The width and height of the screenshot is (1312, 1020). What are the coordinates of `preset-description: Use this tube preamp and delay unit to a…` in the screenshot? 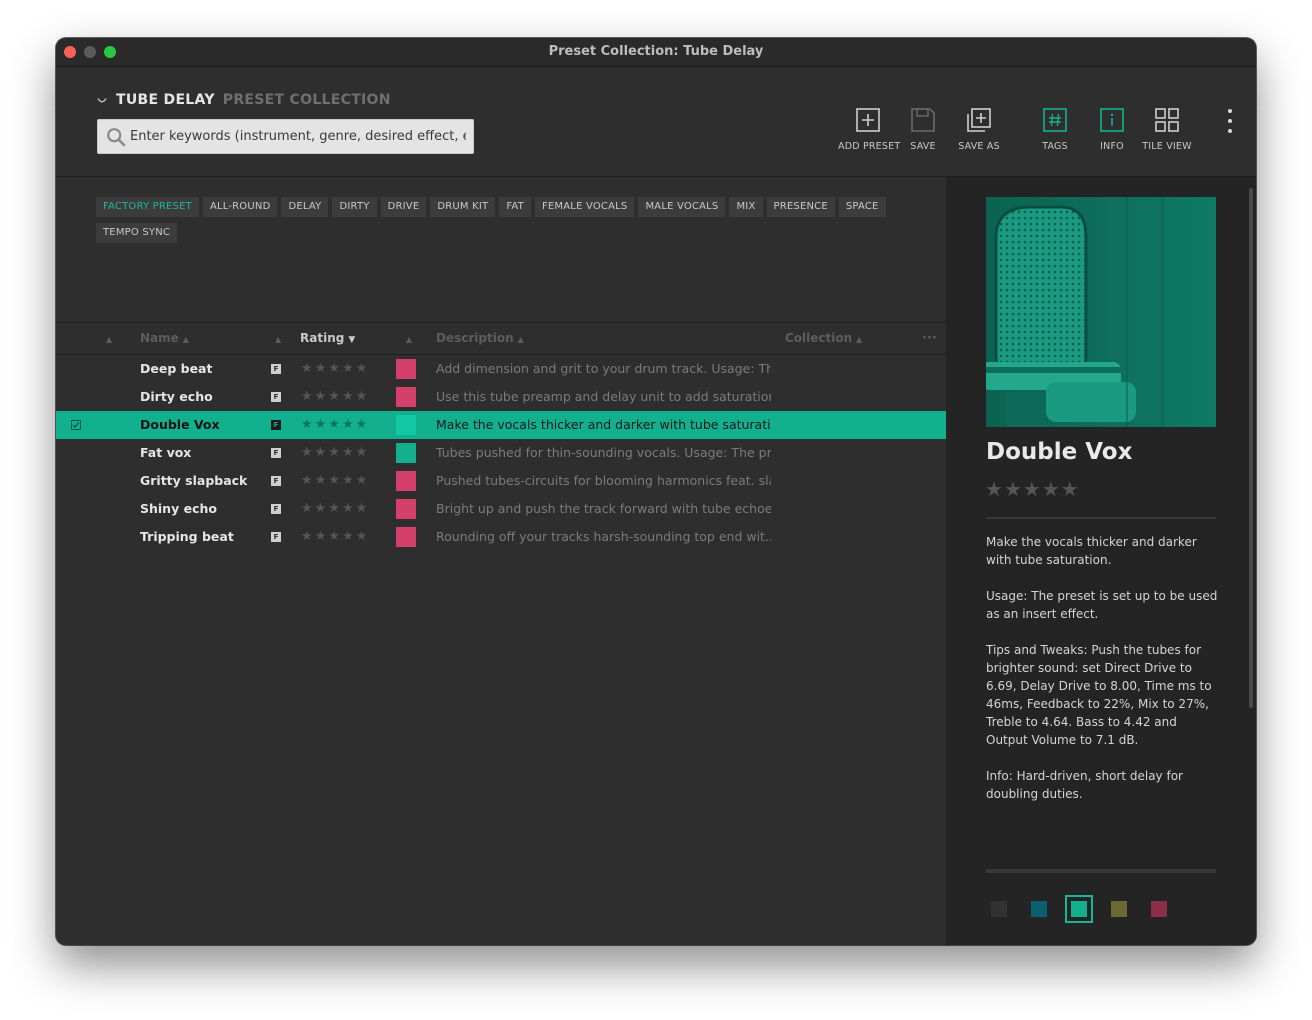 It's located at (603, 396).